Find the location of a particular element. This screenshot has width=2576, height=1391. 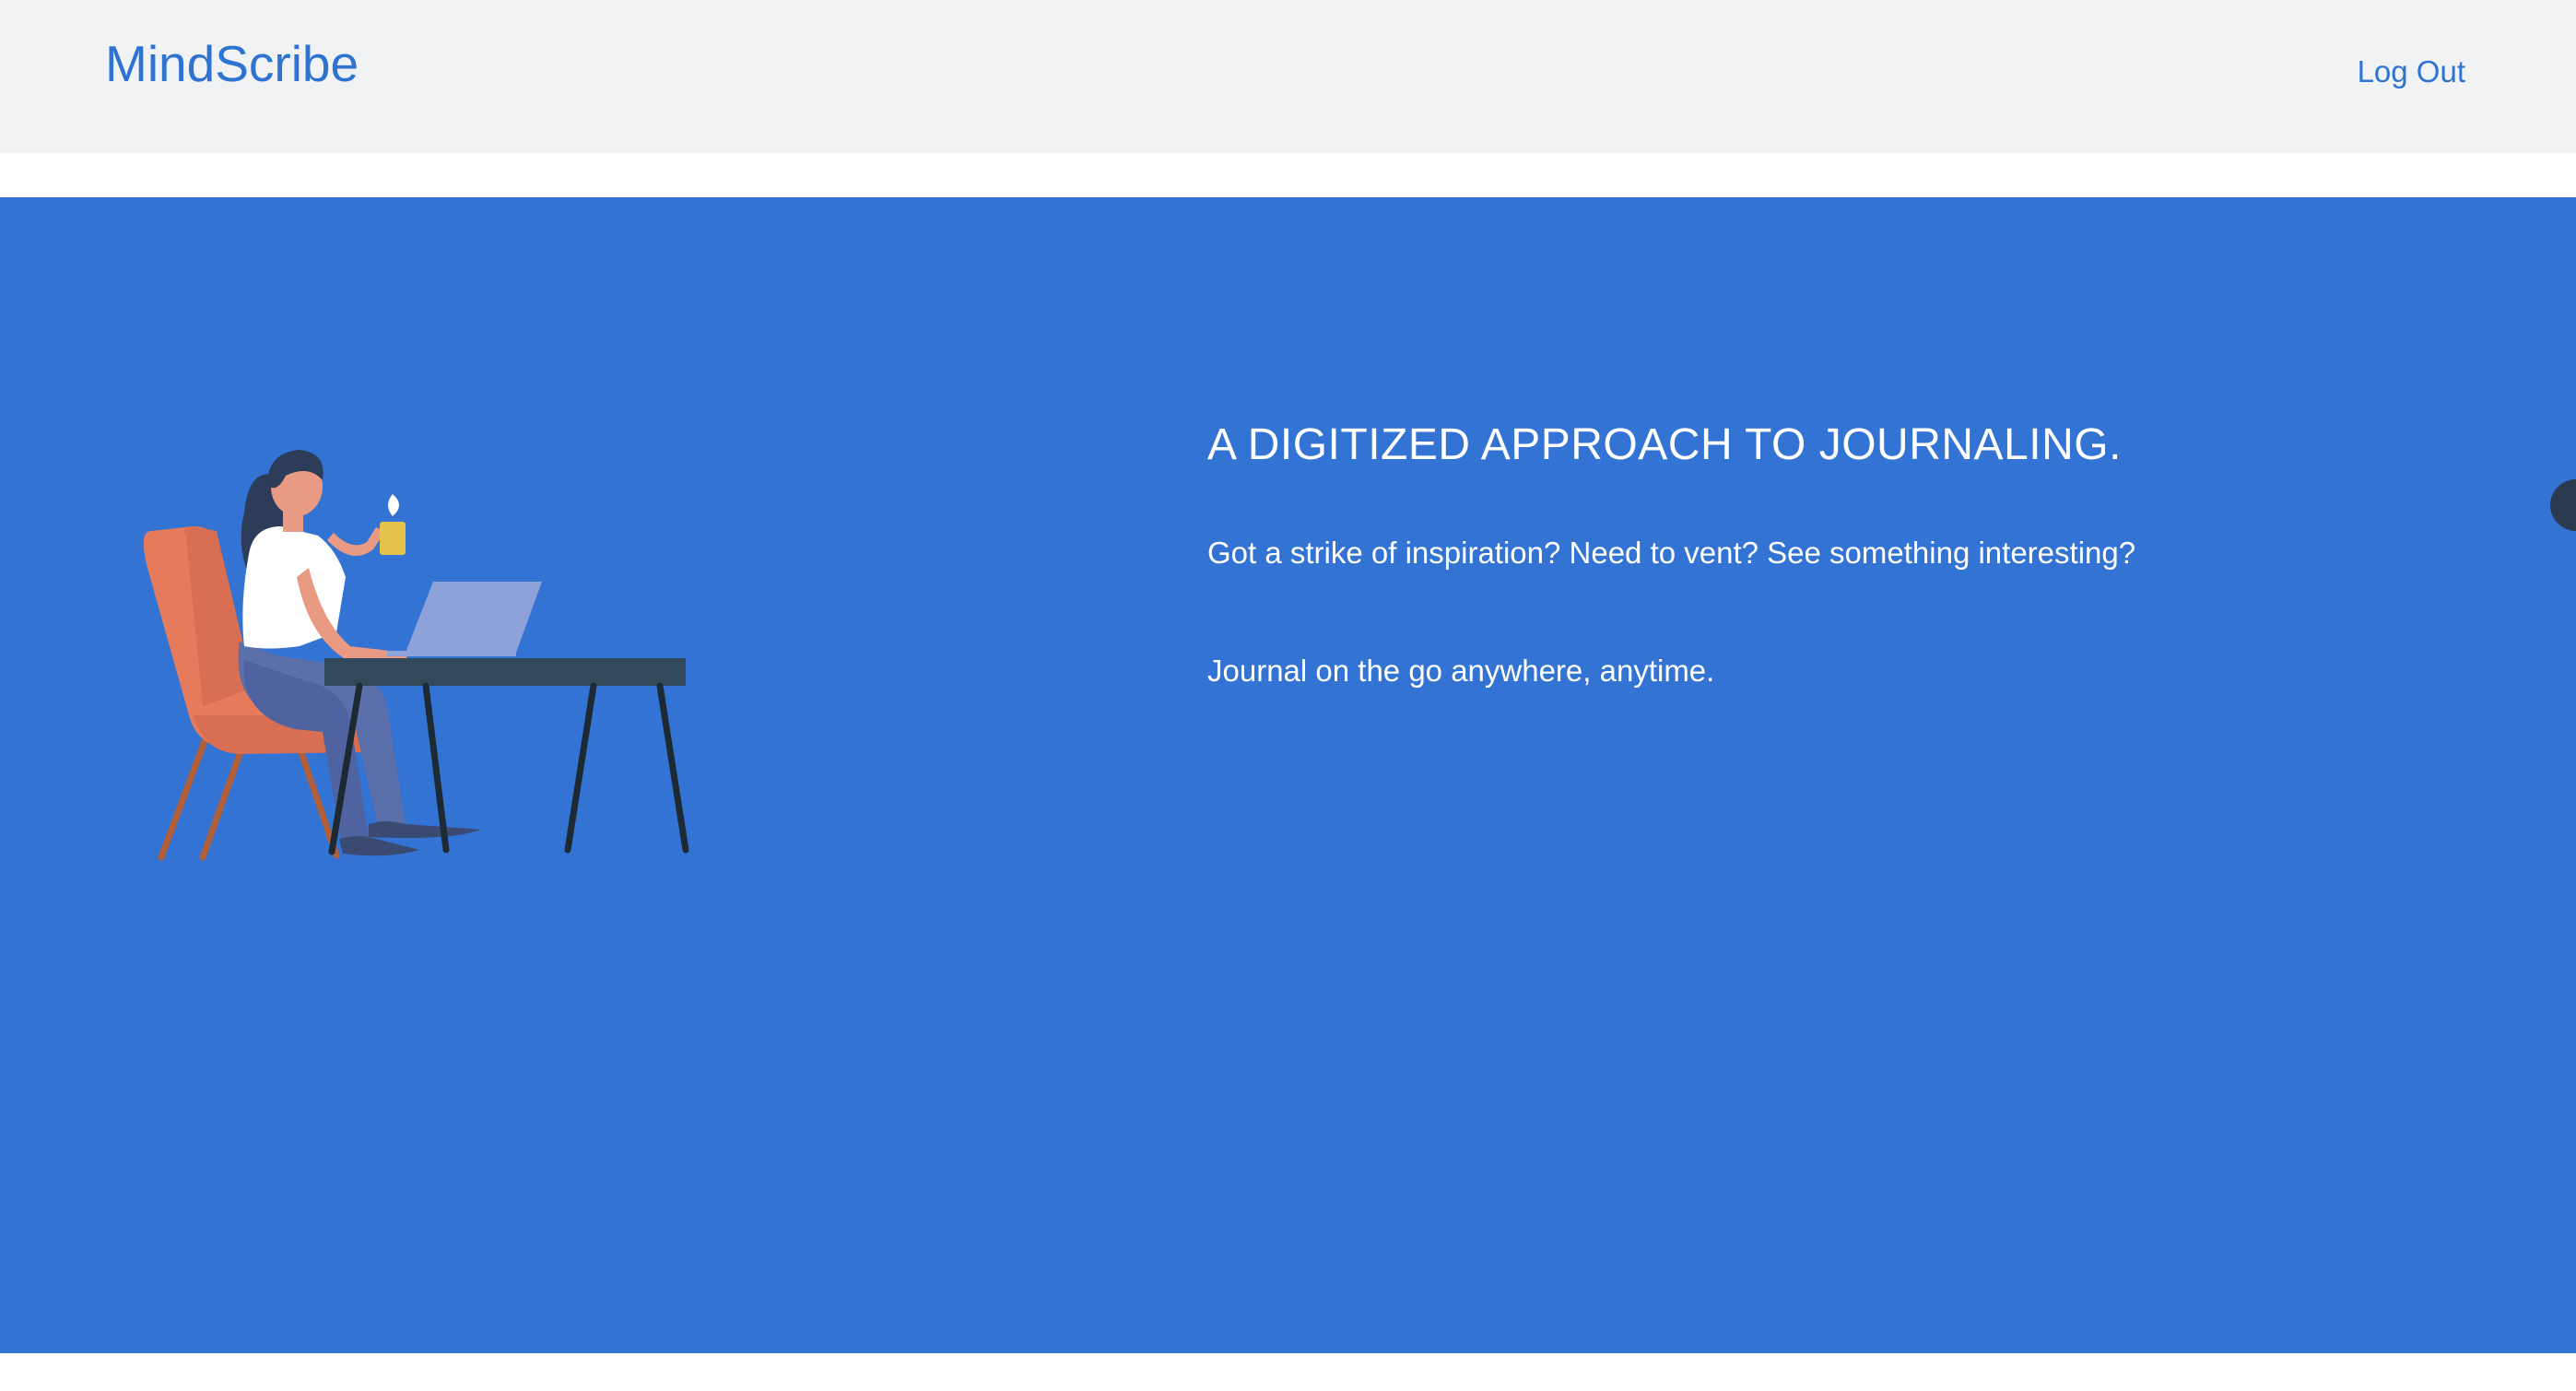

log-out-link: Log Out is located at coordinates (2411, 72).